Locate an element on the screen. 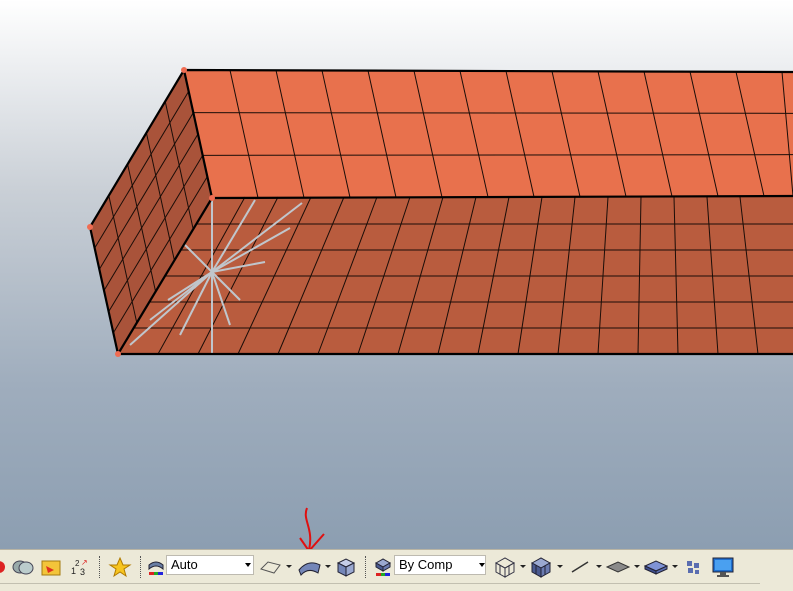 This screenshot has width=793, height=591. toolbar-strip: 2 1 3 ↗ Auto By Comp is located at coordinates (380, 567).